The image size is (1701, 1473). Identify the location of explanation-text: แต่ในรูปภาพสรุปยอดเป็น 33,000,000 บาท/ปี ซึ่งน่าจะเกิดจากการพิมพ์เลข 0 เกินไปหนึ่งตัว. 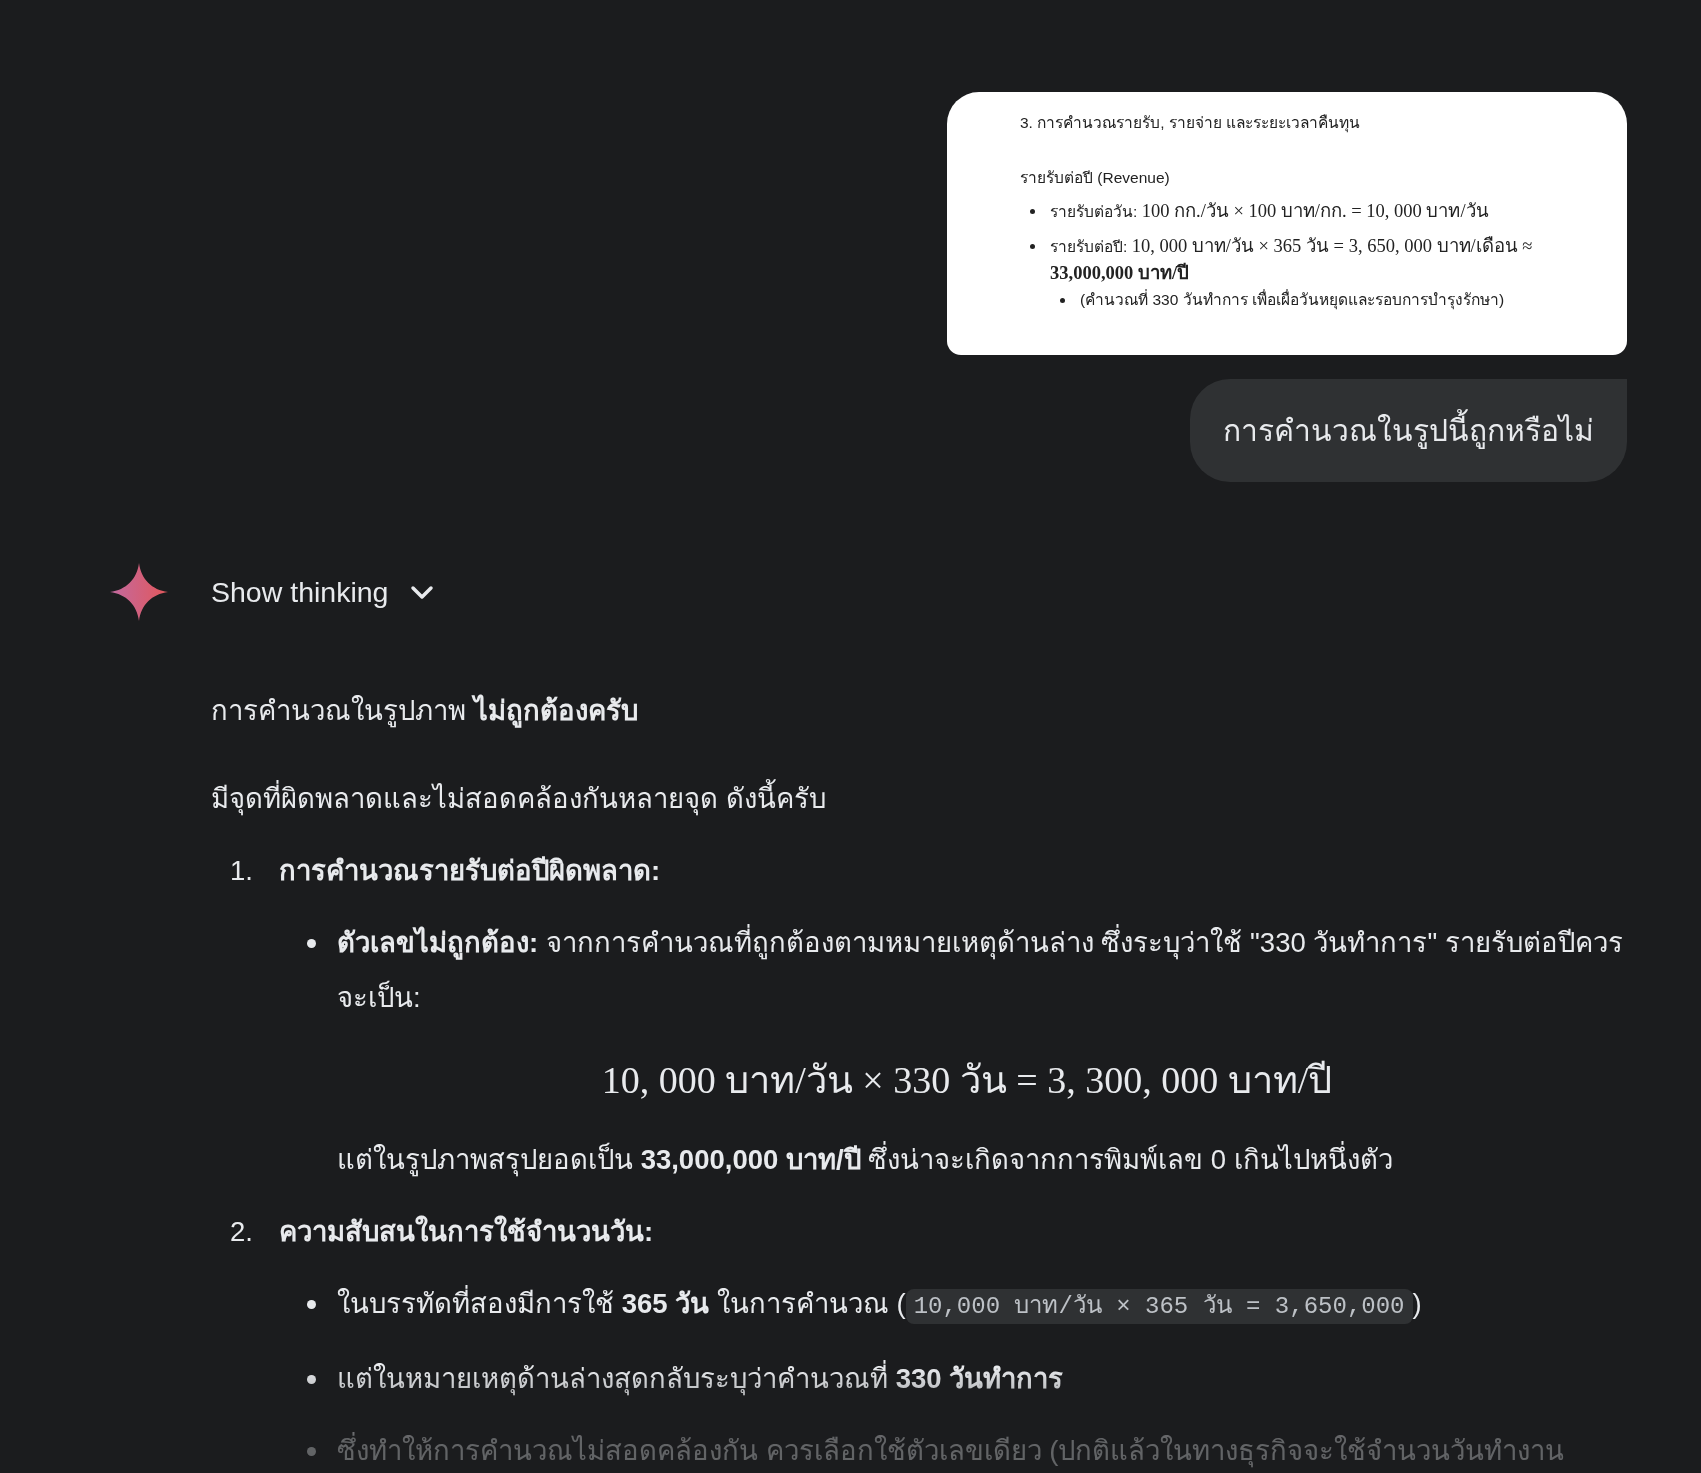
(982, 1159).